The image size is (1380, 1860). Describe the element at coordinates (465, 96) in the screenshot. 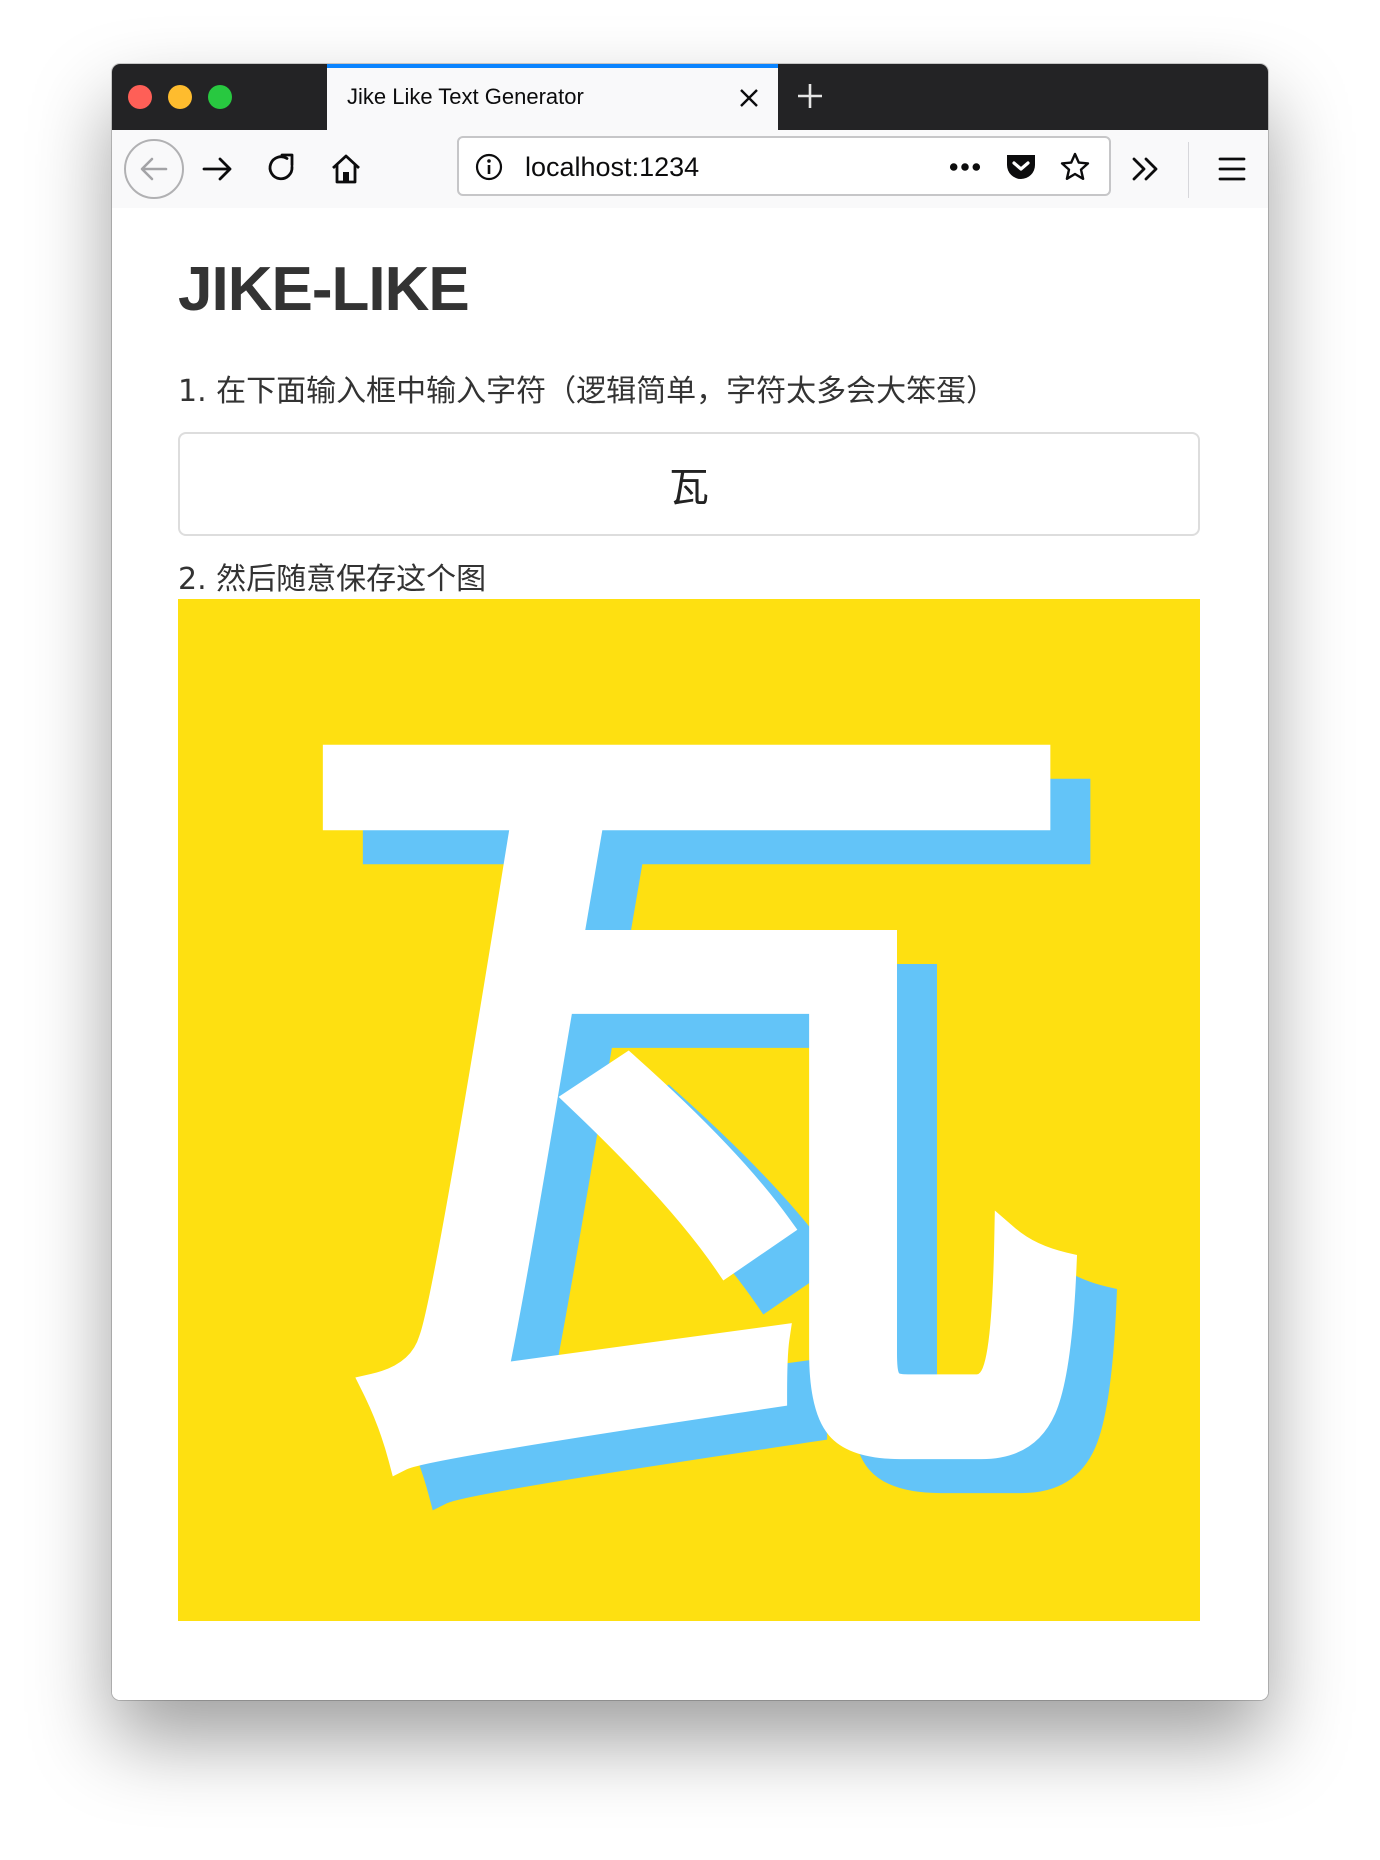

I see `tab-title: Jike Like Text Generator` at that location.